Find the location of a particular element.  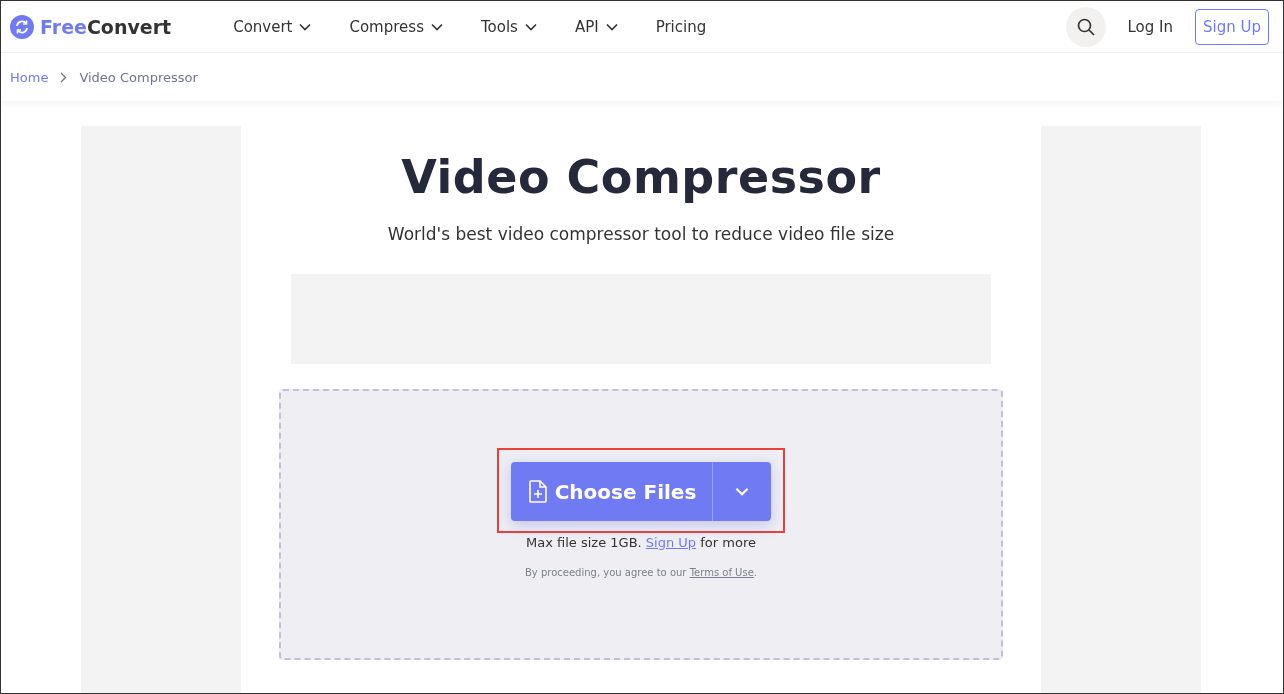

file-plus-icon is located at coordinates (537, 491).